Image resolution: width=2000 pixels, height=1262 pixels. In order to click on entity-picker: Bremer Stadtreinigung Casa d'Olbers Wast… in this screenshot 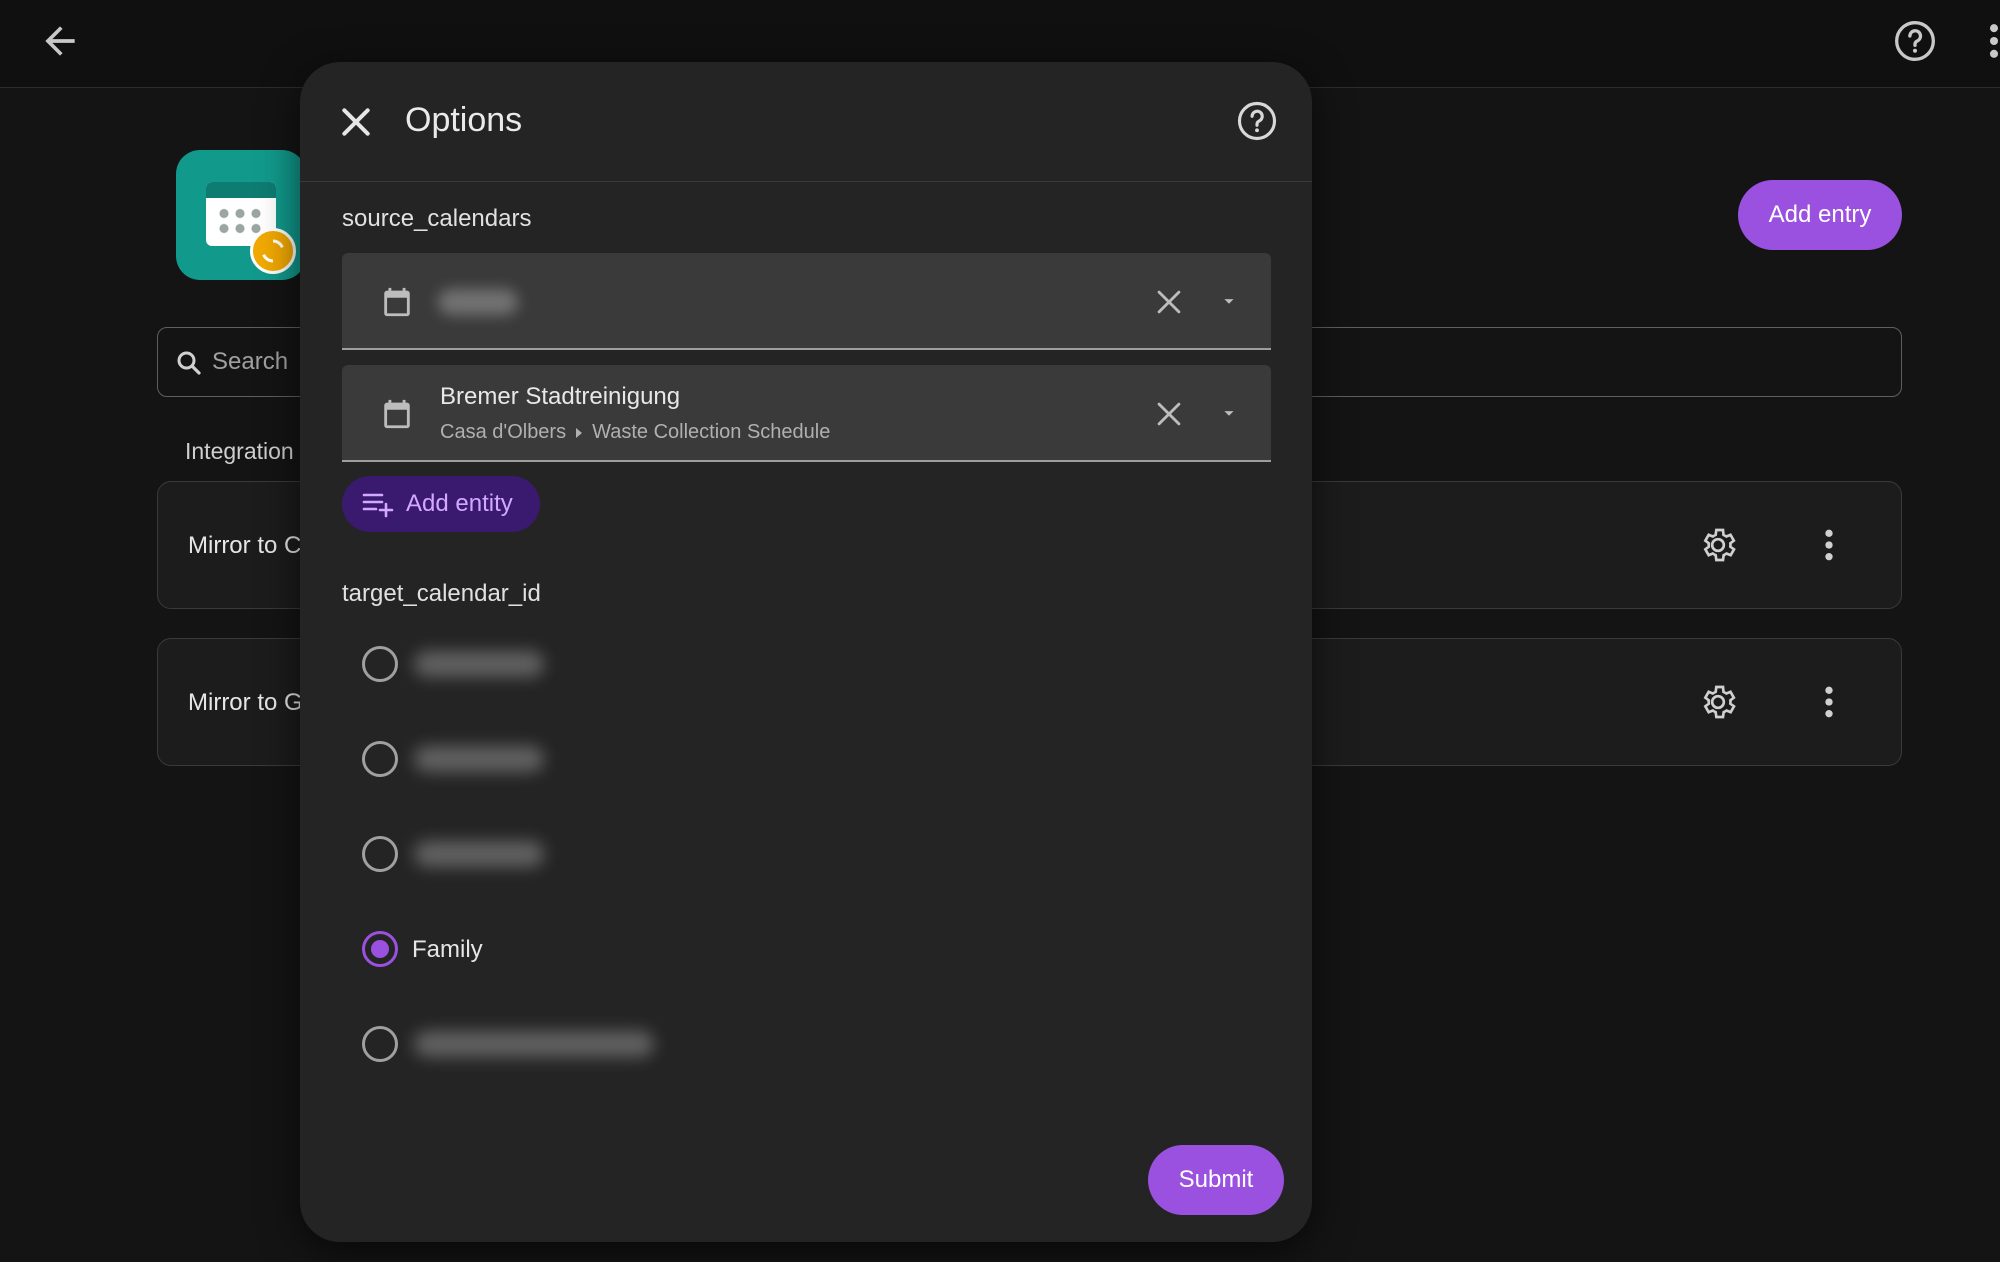, I will do `click(806, 413)`.